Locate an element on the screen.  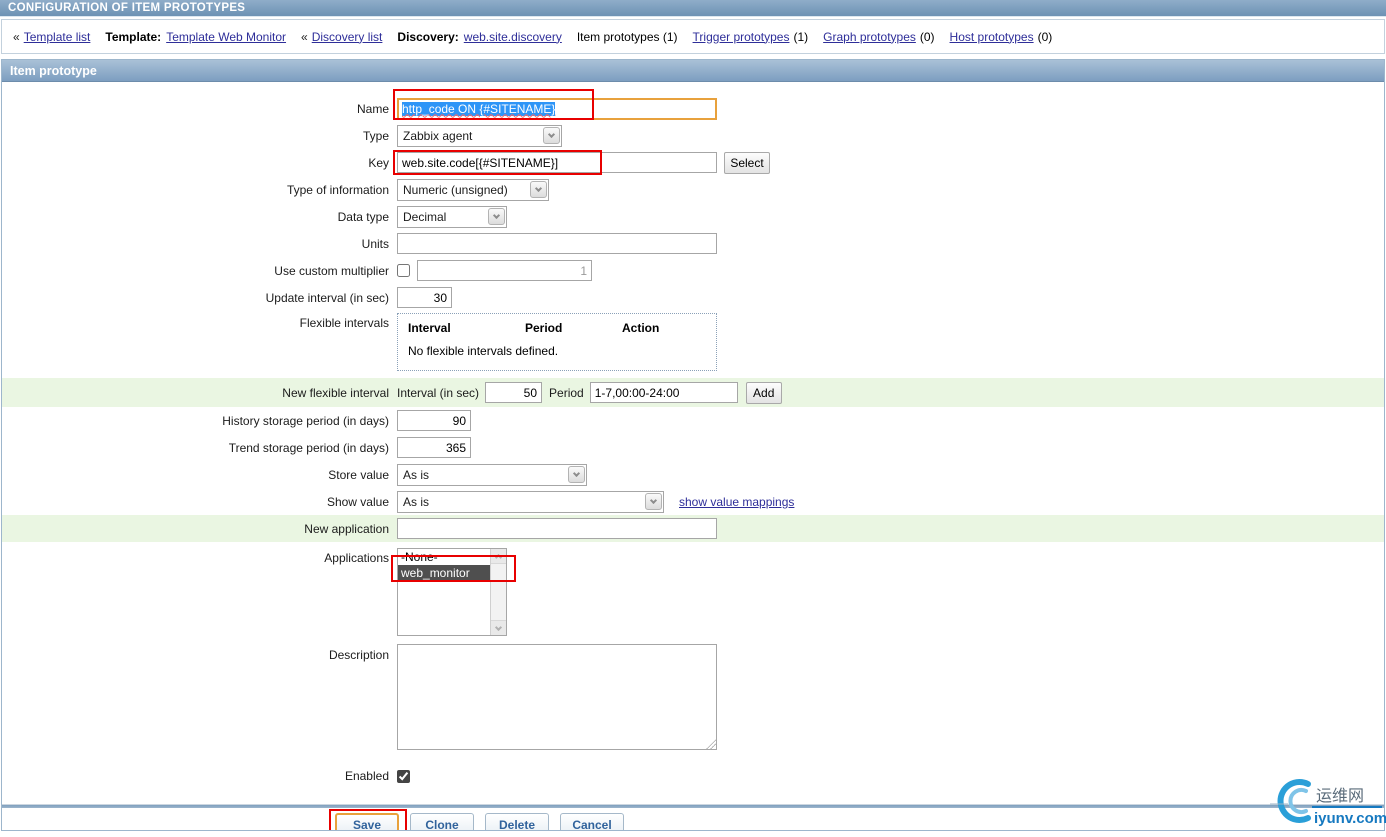
name-label: Name is located at coordinates (372, 108).